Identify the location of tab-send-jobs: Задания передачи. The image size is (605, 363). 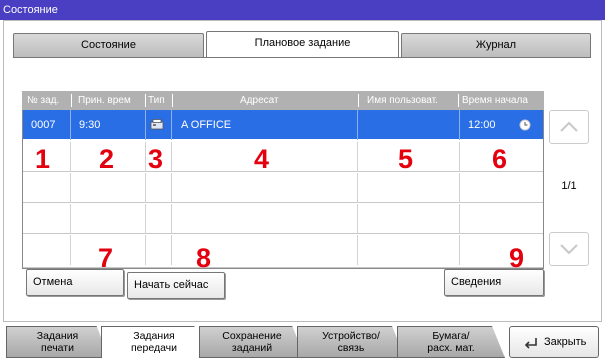
(154, 342).